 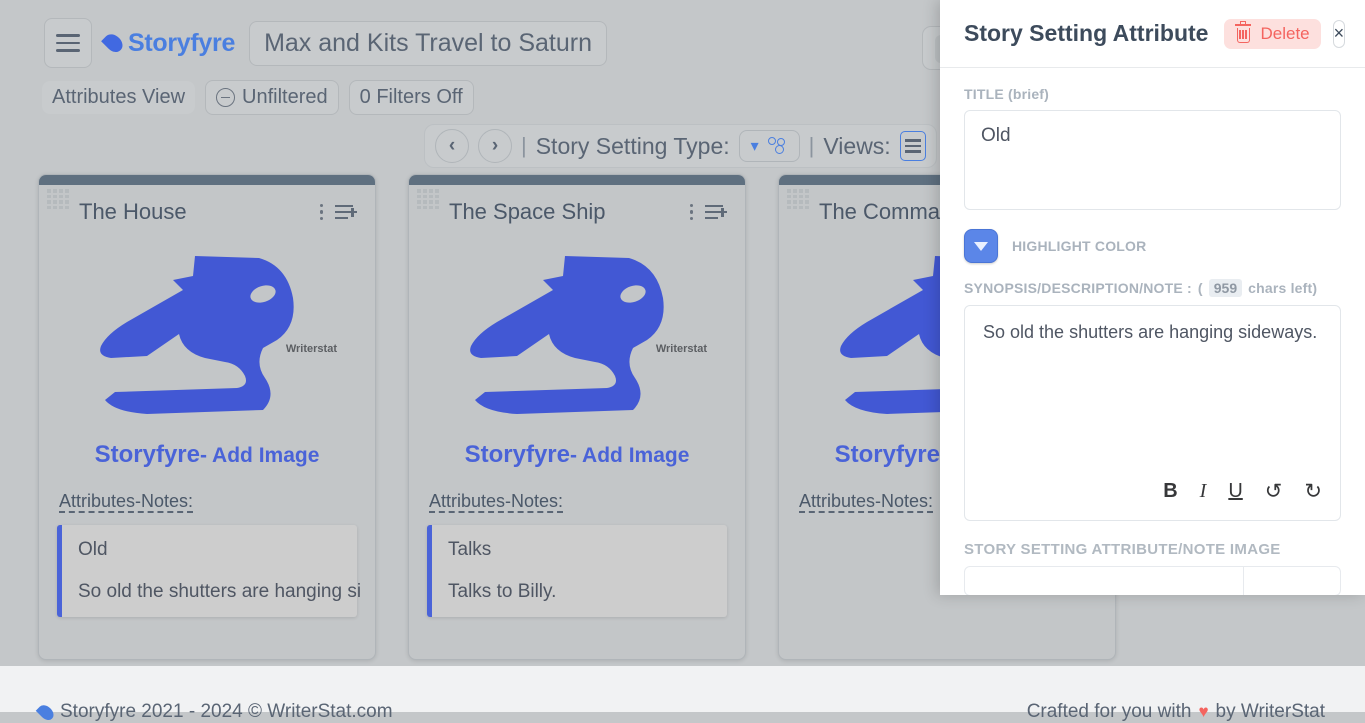 I want to click on chars-left-count: 959, so click(x=1225, y=288).